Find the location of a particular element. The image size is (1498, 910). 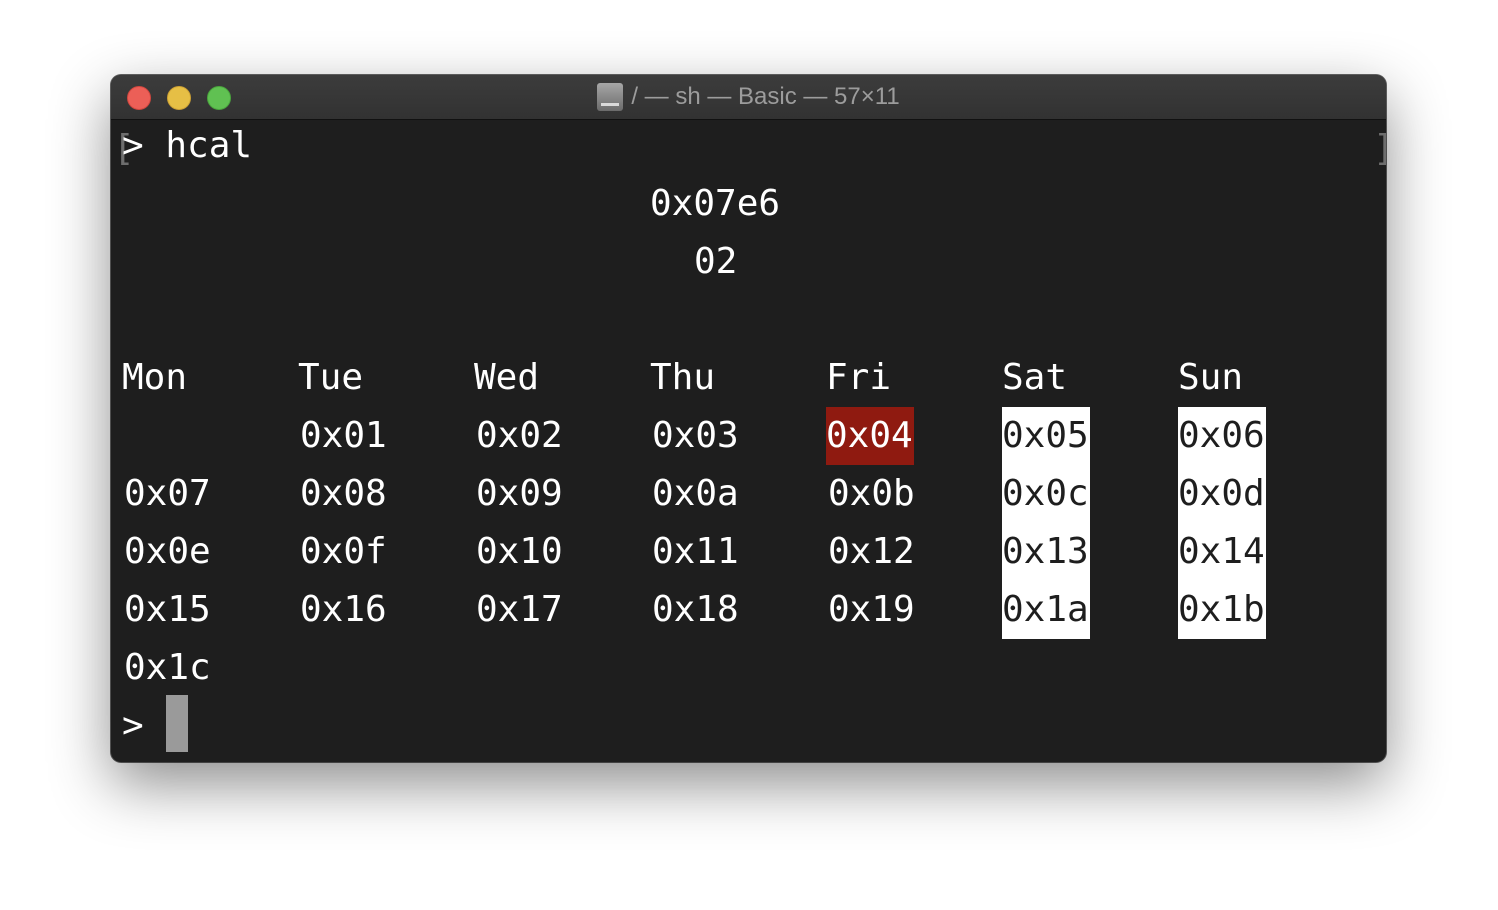

command-line: > hcal is located at coordinates (187, 145).